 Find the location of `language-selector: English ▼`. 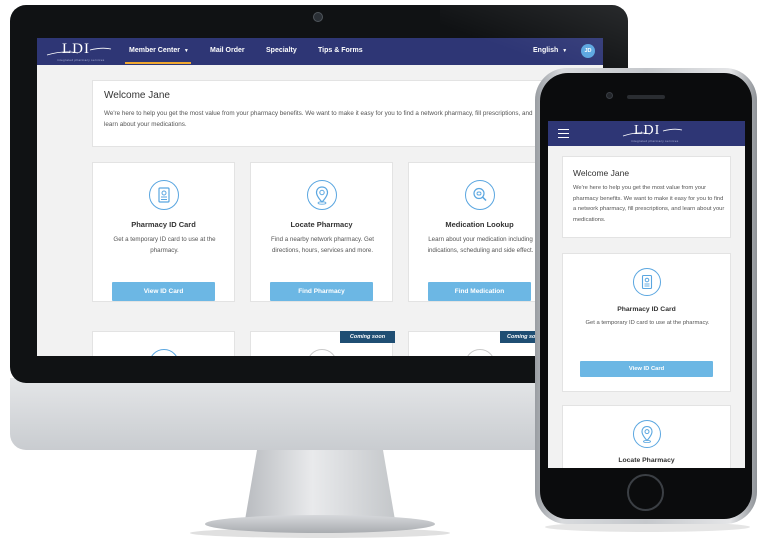

language-selector: English ▼ is located at coordinates (550, 50).